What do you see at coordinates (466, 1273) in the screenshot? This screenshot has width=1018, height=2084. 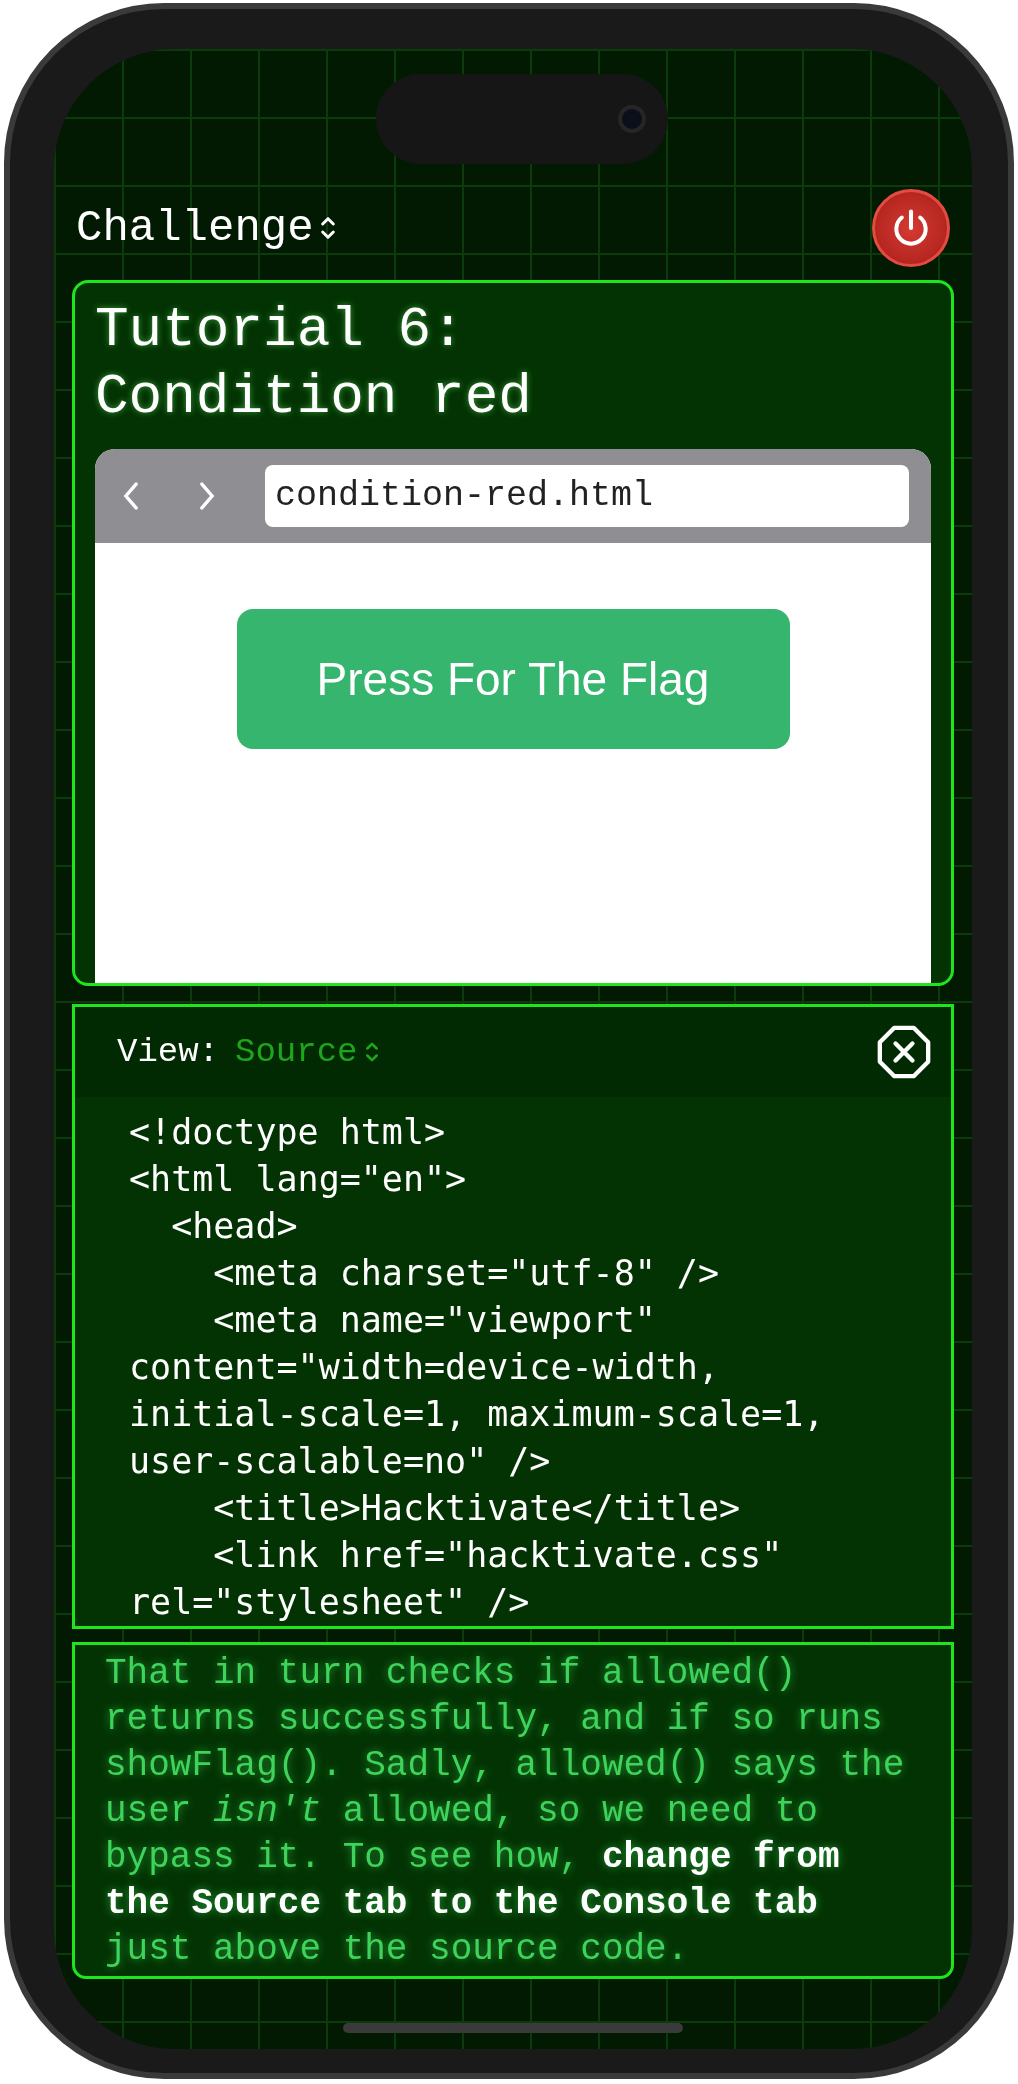 I see `source-line: <meta charset="utf-8" />` at bounding box center [466, 1273].